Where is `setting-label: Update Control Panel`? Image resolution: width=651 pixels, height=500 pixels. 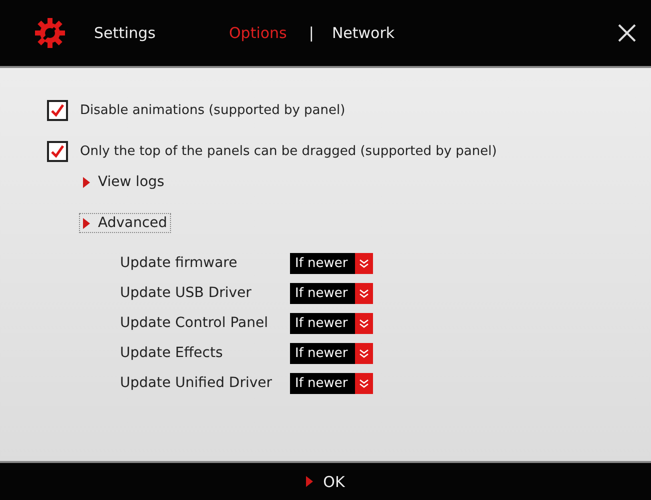 setting-label: Update Control Panel is located at coordinates (194, 323).